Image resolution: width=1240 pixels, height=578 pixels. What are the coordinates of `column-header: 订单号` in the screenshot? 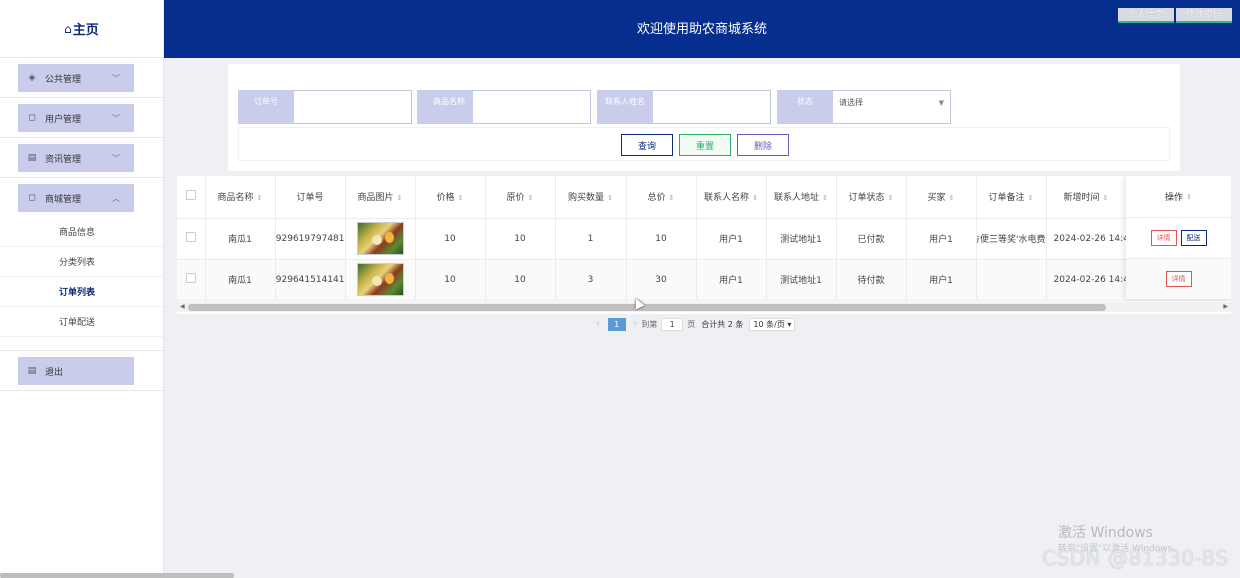 It's located at (310, 197).